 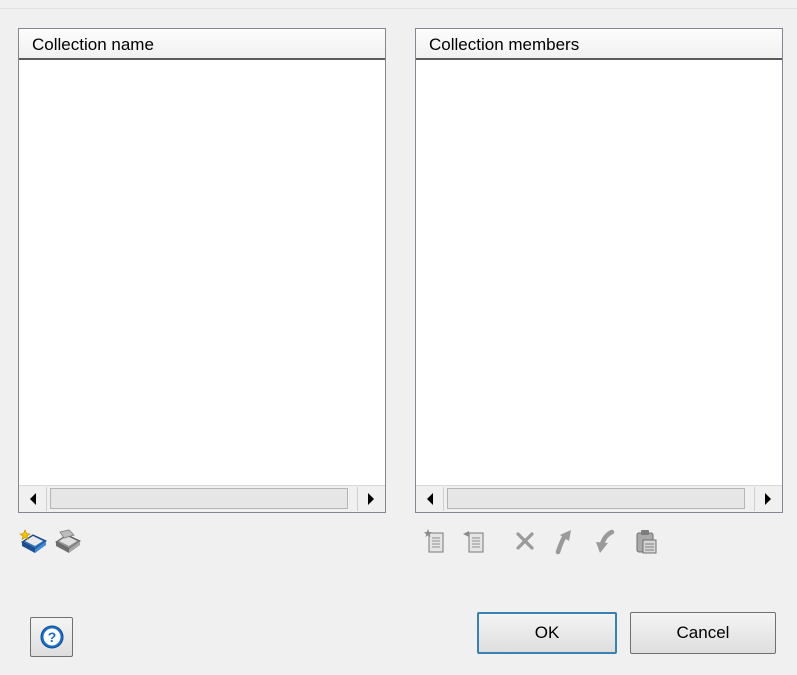 I want to click on title-bar-remnant, so click(x=398, y=4).